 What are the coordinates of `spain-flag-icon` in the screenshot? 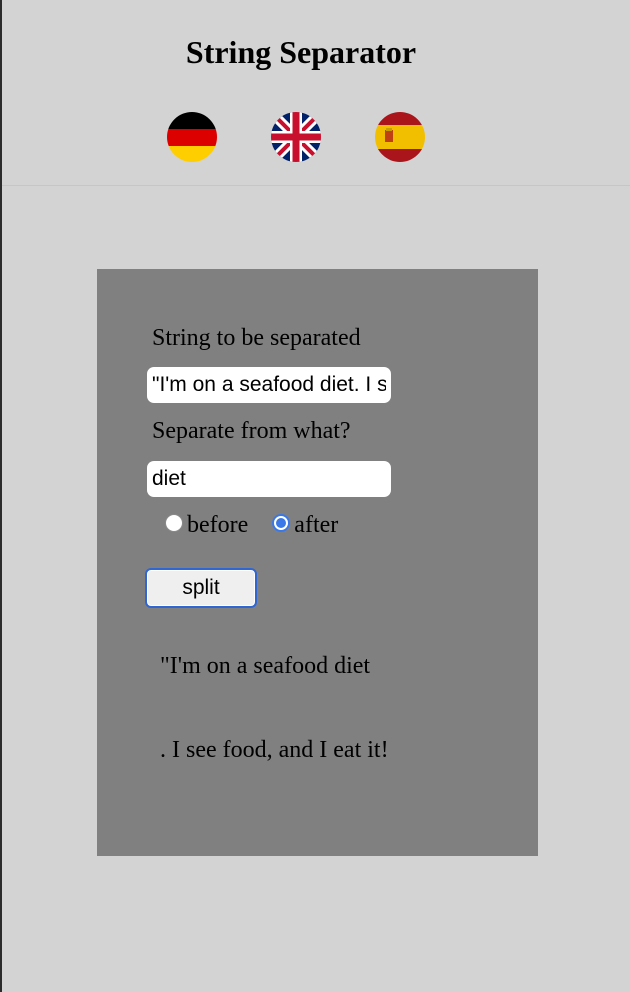 It's located at (400, 137).